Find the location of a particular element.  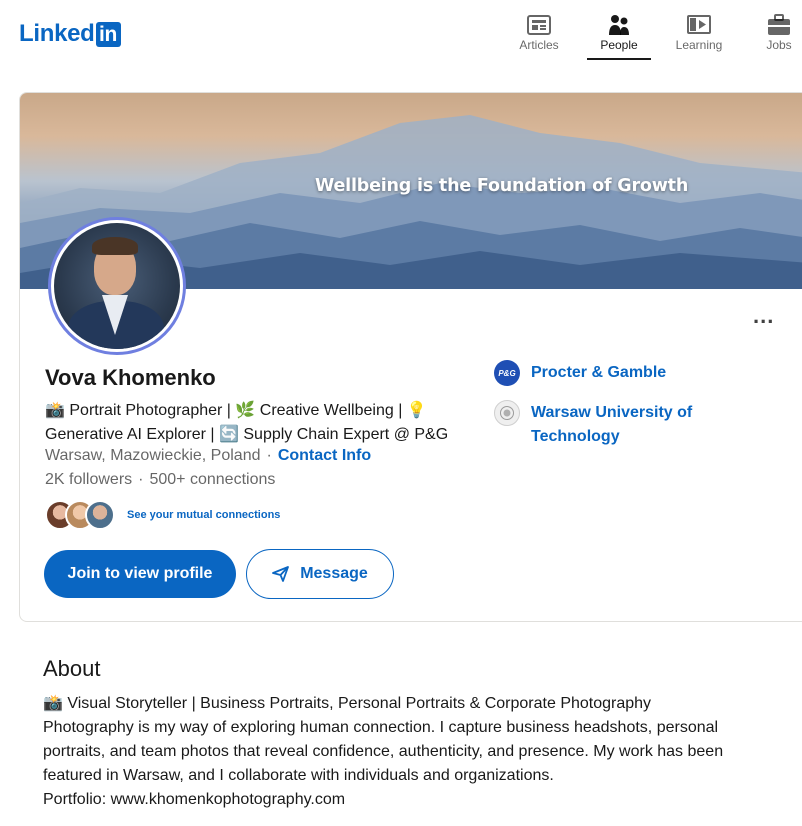

connections-count: 500+ connections is located at coordinates (212, 479).